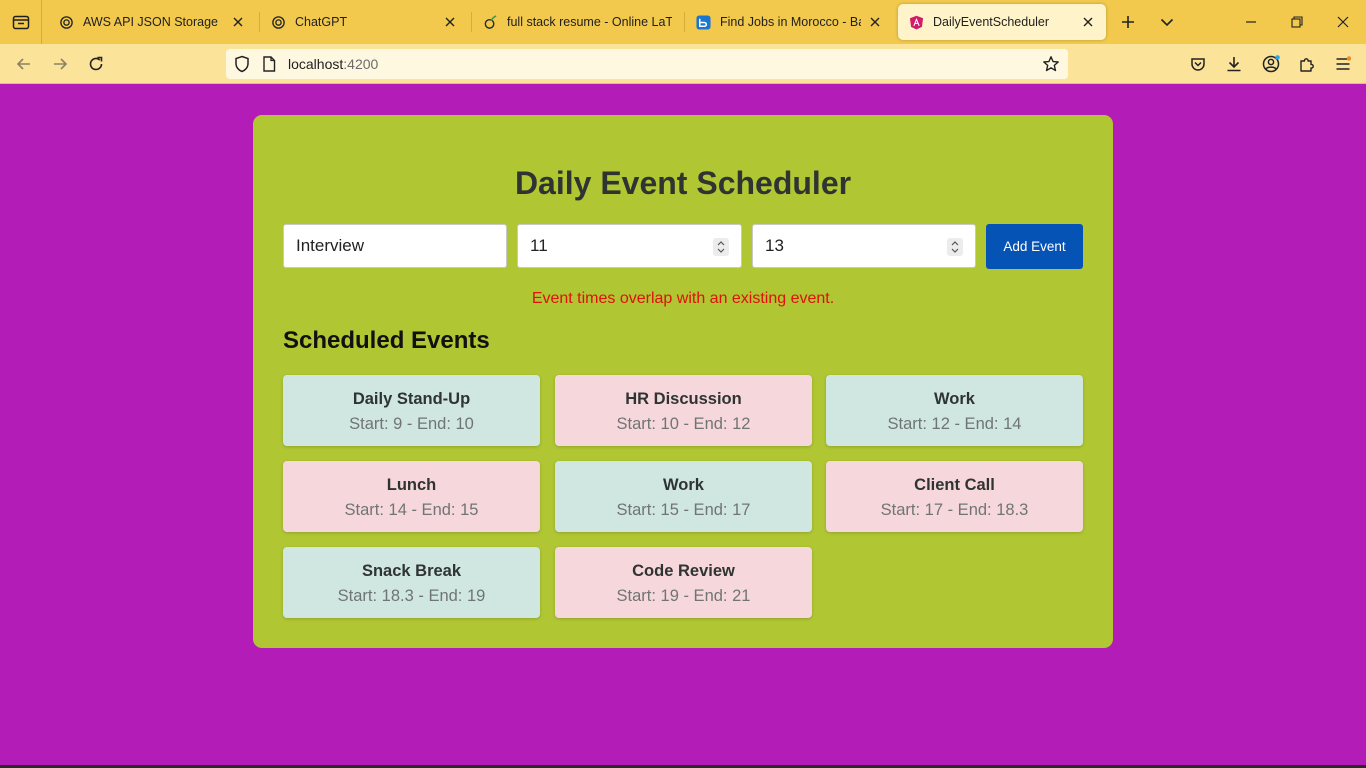  What do you see at coordinates (1034, 246) in the screenshot?
I see `add-event-button: Add Event` at bounding box center [1034, 246].